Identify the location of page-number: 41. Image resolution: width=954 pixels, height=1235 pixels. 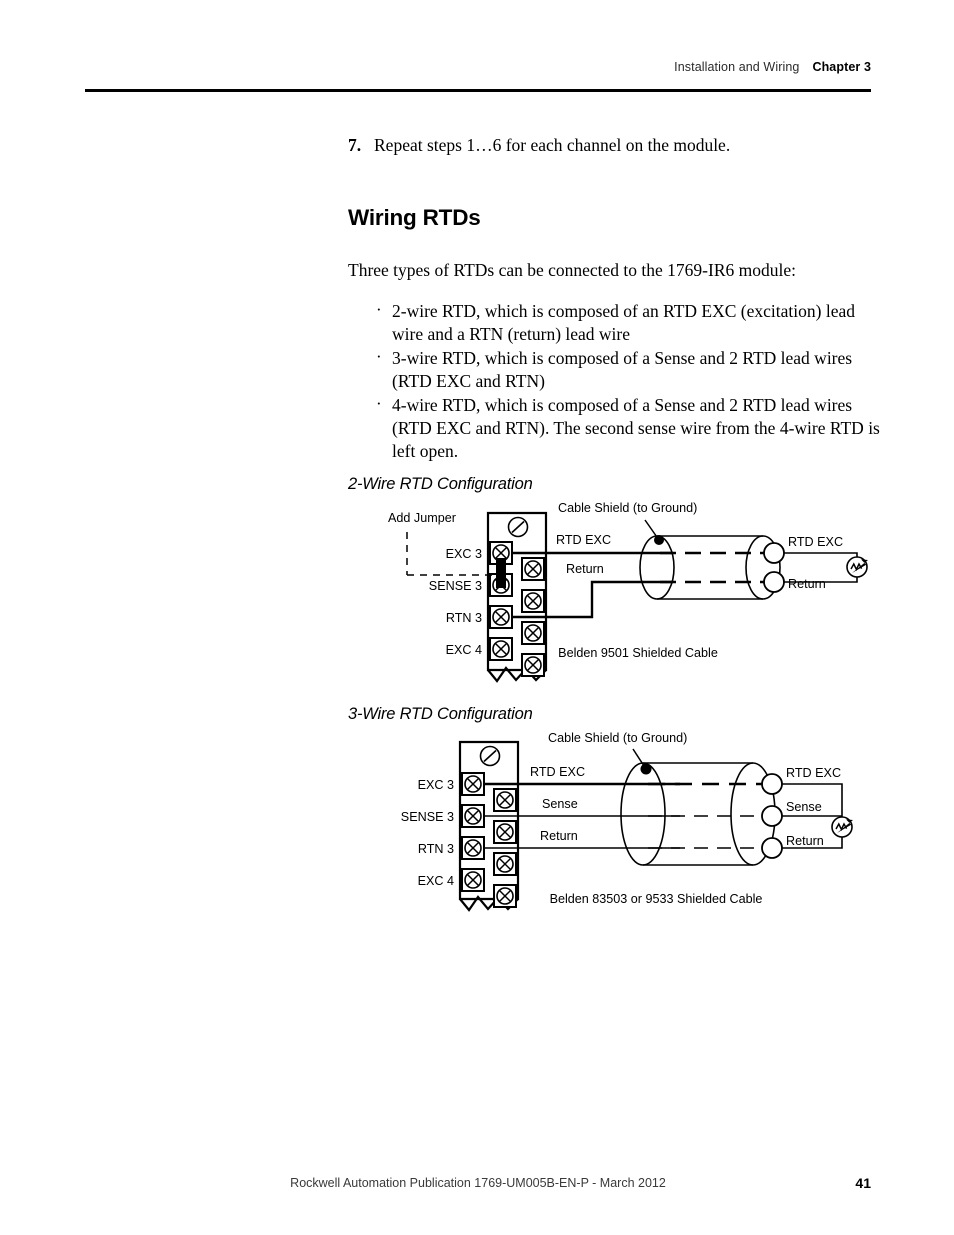
(863, 1183).